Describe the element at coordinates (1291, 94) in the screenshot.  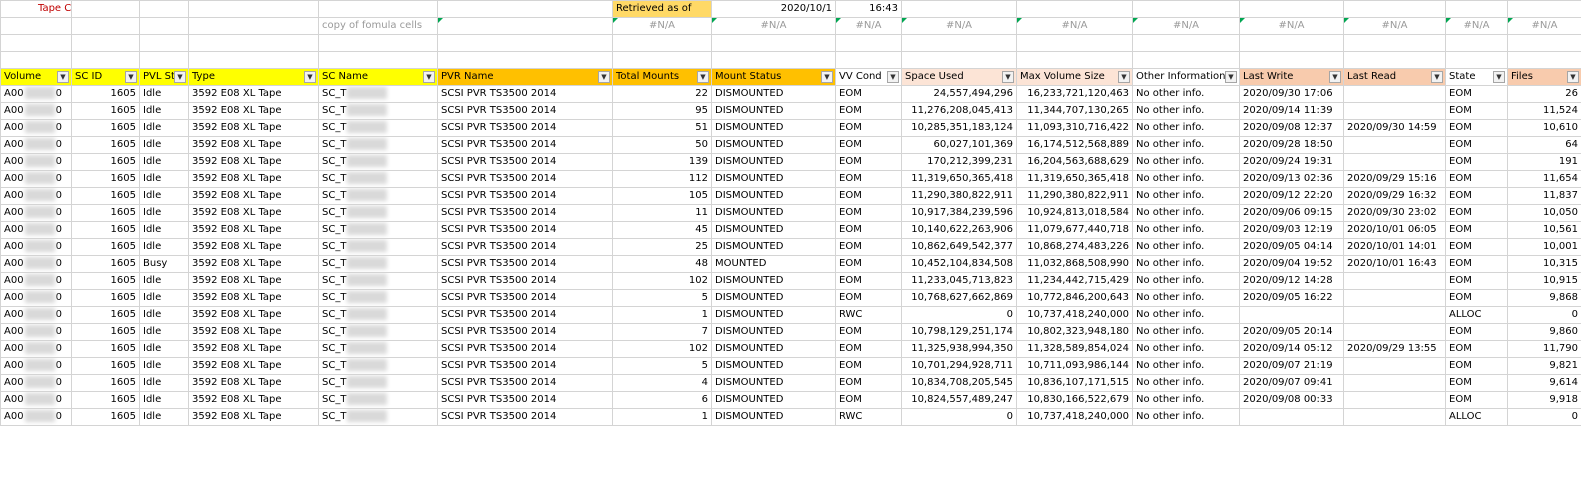
I see `cell-last_write: 2020/09/30 17:06` at that location.